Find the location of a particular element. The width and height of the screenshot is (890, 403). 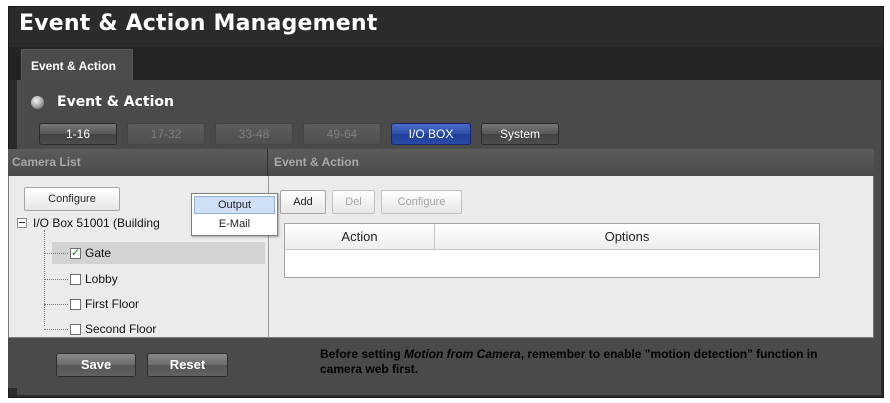

add-button: Add is located at coordinates (303, 202).